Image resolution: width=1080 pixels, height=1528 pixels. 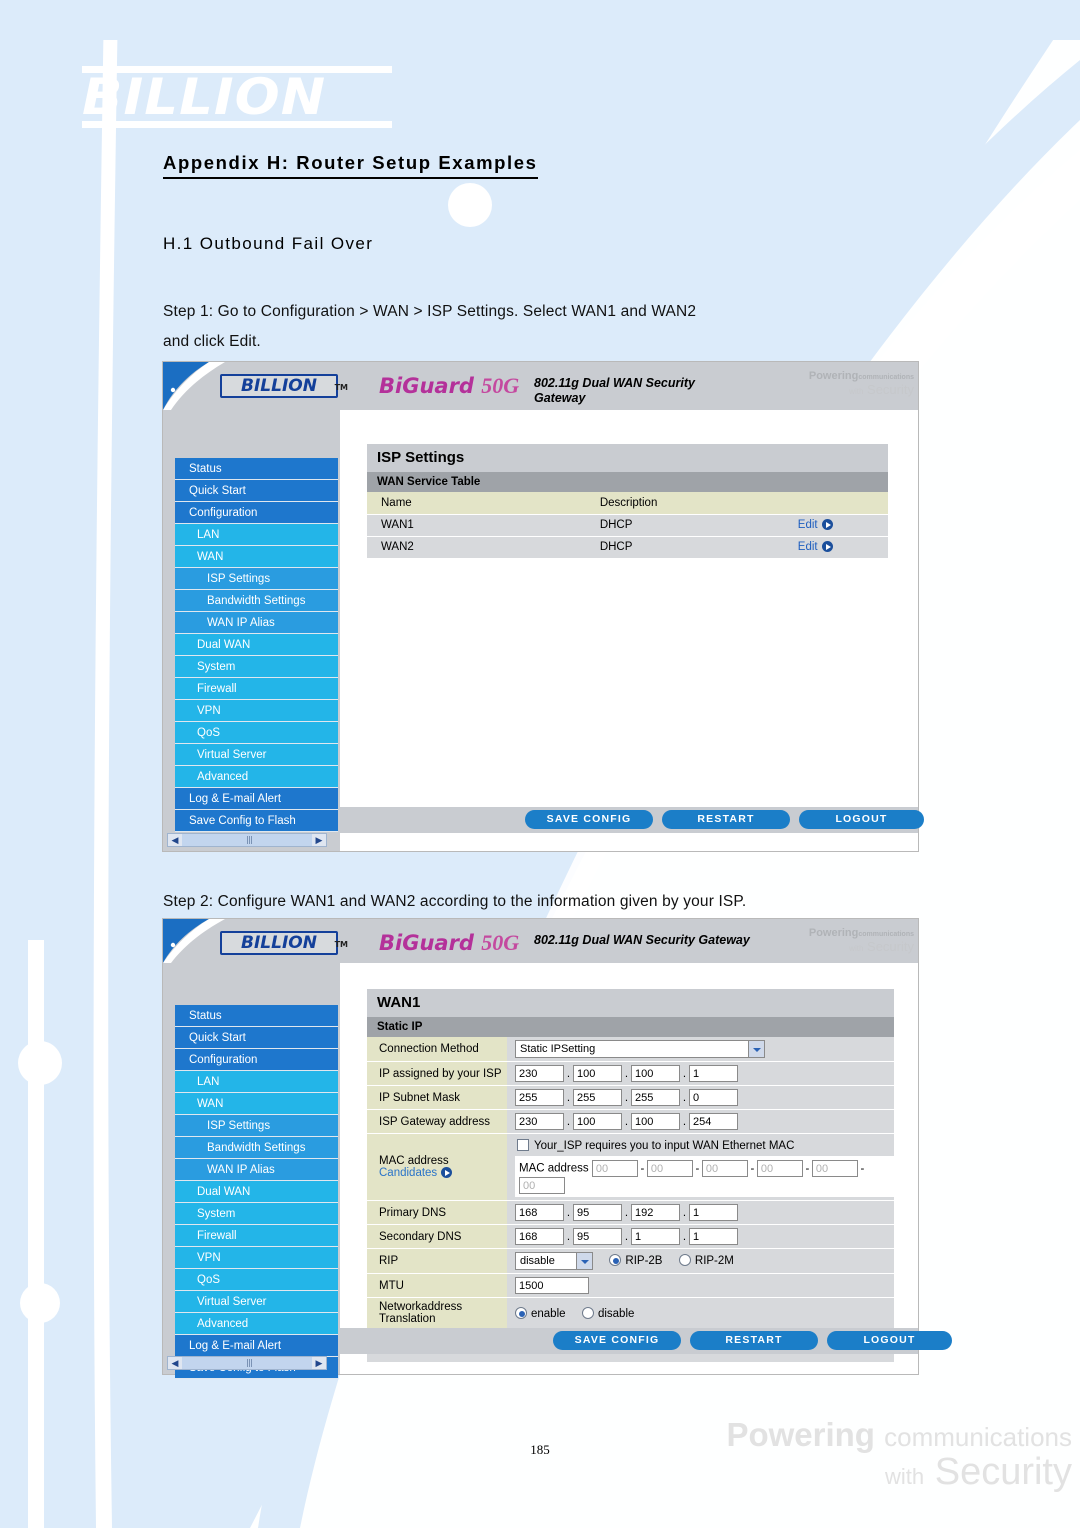 What do you see at coordinates (808, 525) in the screenshot?
I see `edit-link-wan1: Edit` at bounding box center [808, 525].